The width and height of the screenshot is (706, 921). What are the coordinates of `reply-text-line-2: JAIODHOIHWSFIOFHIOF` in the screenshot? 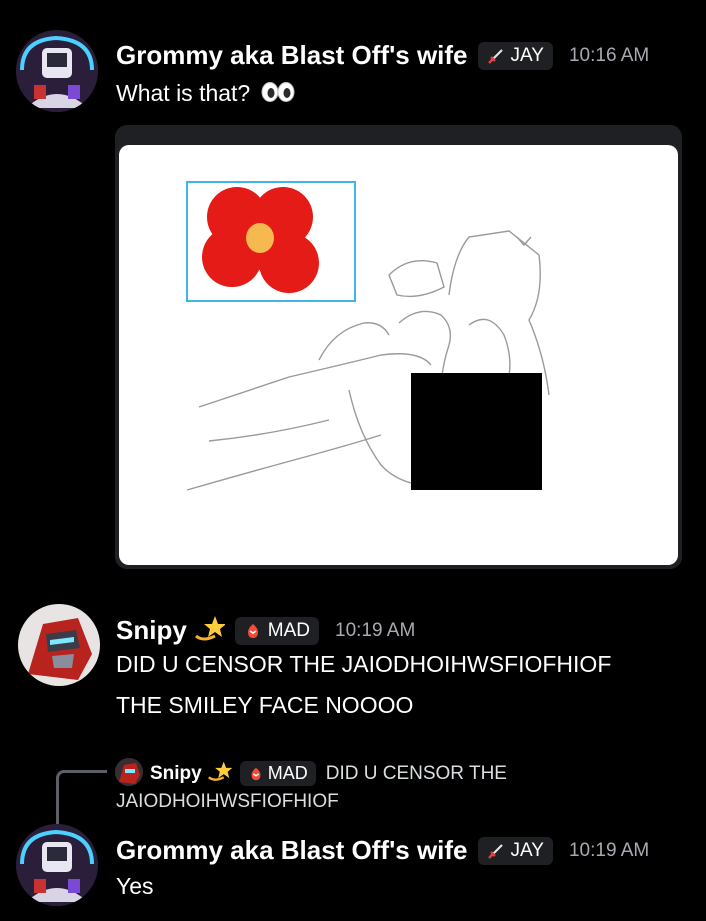 It's located at (227, 801).